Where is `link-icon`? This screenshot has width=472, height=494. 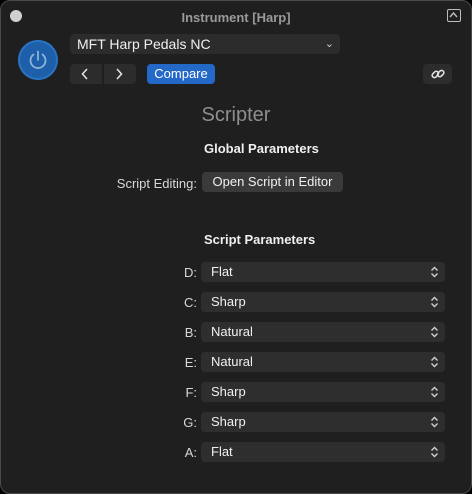 link-icon is located at coordinates (438, 74).